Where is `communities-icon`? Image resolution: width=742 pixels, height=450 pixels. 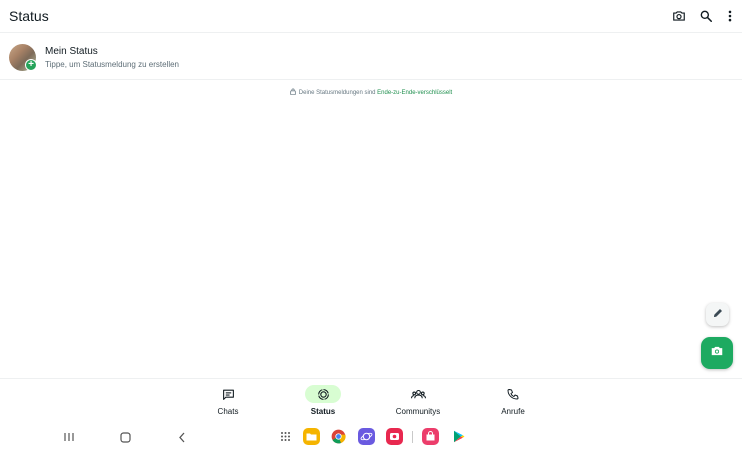
communities-icon is located at coordinates (418, 394).